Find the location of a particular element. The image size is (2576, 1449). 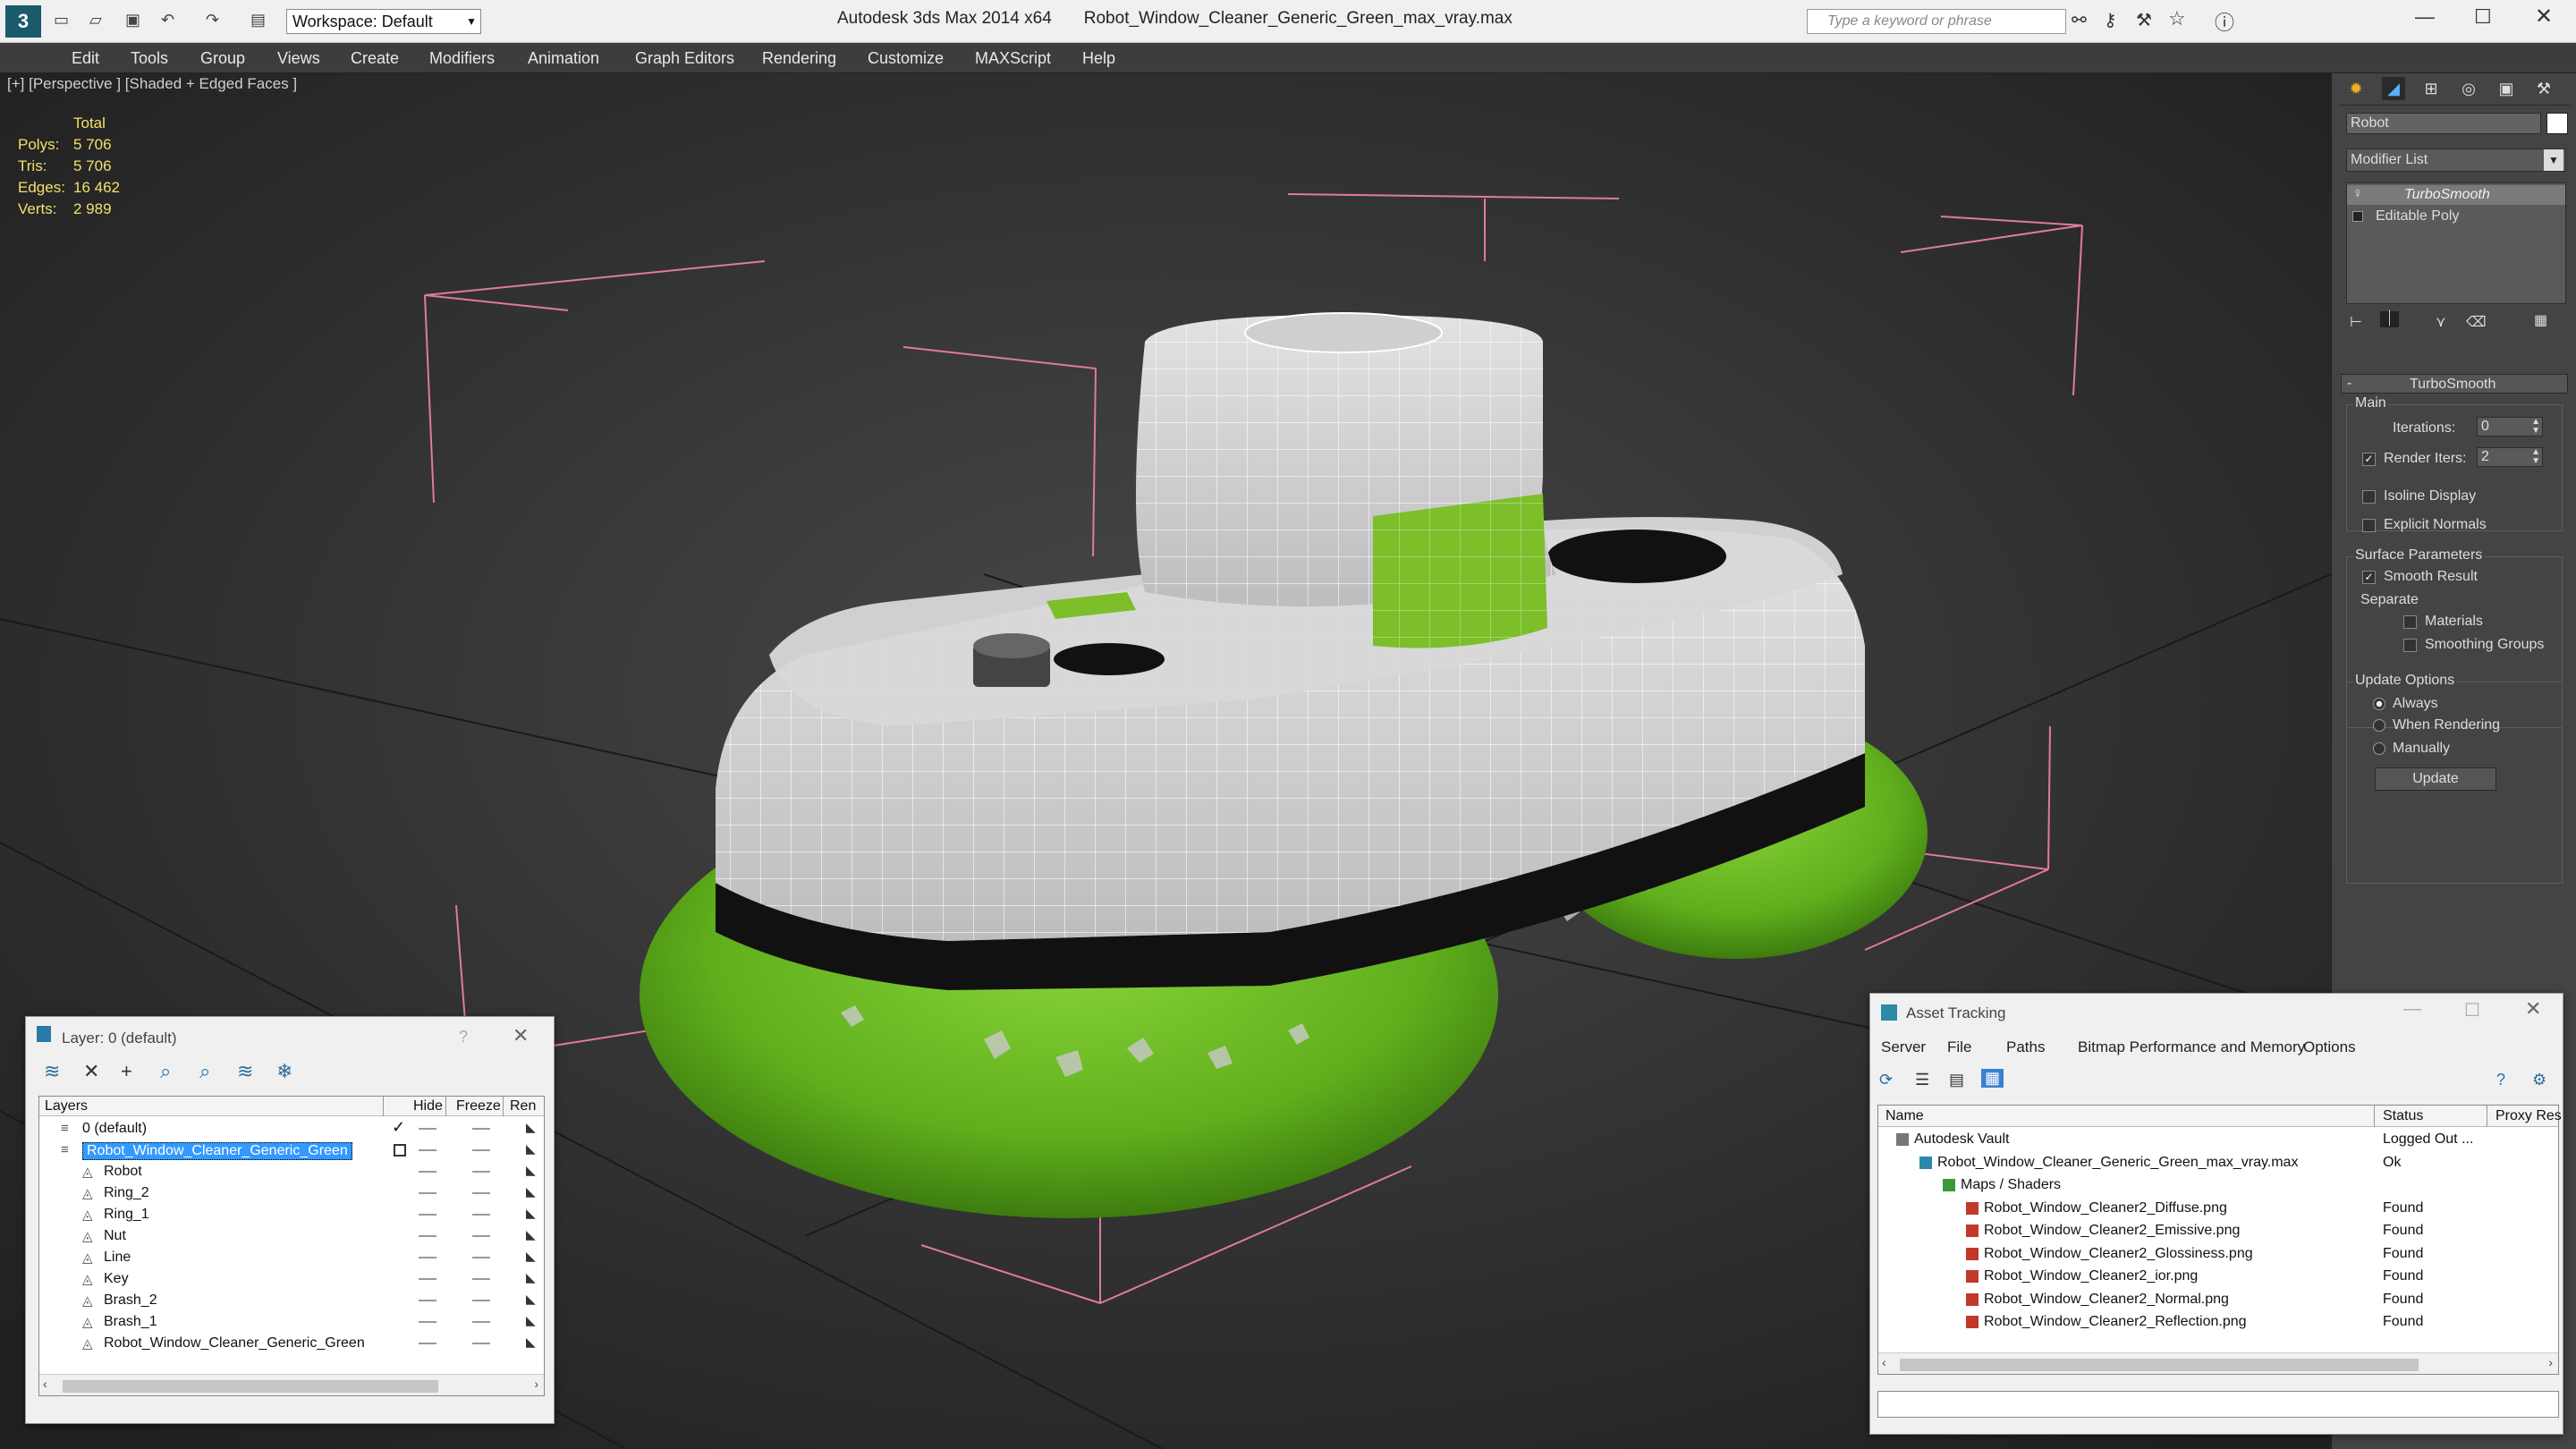

hierarchy-tab-icon: ⊞ is located at coordinates (2431, 88).